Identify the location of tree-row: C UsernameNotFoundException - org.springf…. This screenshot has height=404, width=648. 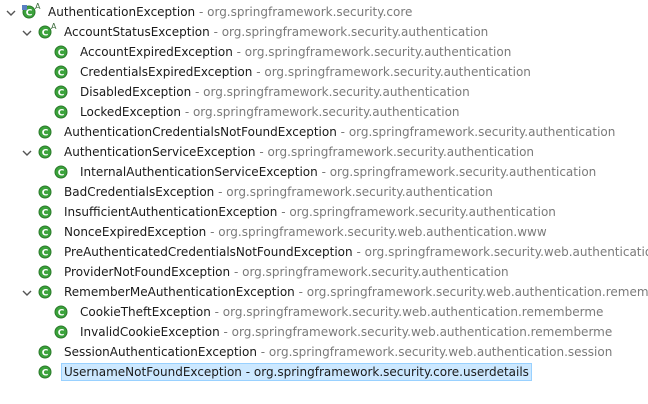
(324, 372).